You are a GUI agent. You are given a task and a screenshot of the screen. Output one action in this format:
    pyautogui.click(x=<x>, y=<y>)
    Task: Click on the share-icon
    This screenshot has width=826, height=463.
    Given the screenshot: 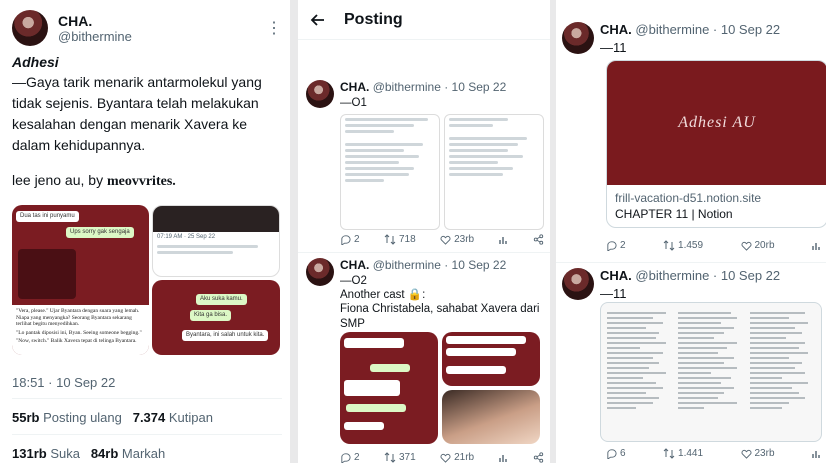 What is the action you would take?
    pyautogui.click(x=538, y=239)
    